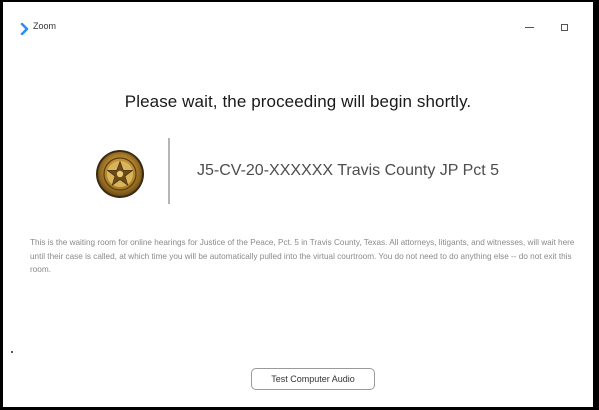  I want to click on zoom-logo-icon, so click(24, 29).